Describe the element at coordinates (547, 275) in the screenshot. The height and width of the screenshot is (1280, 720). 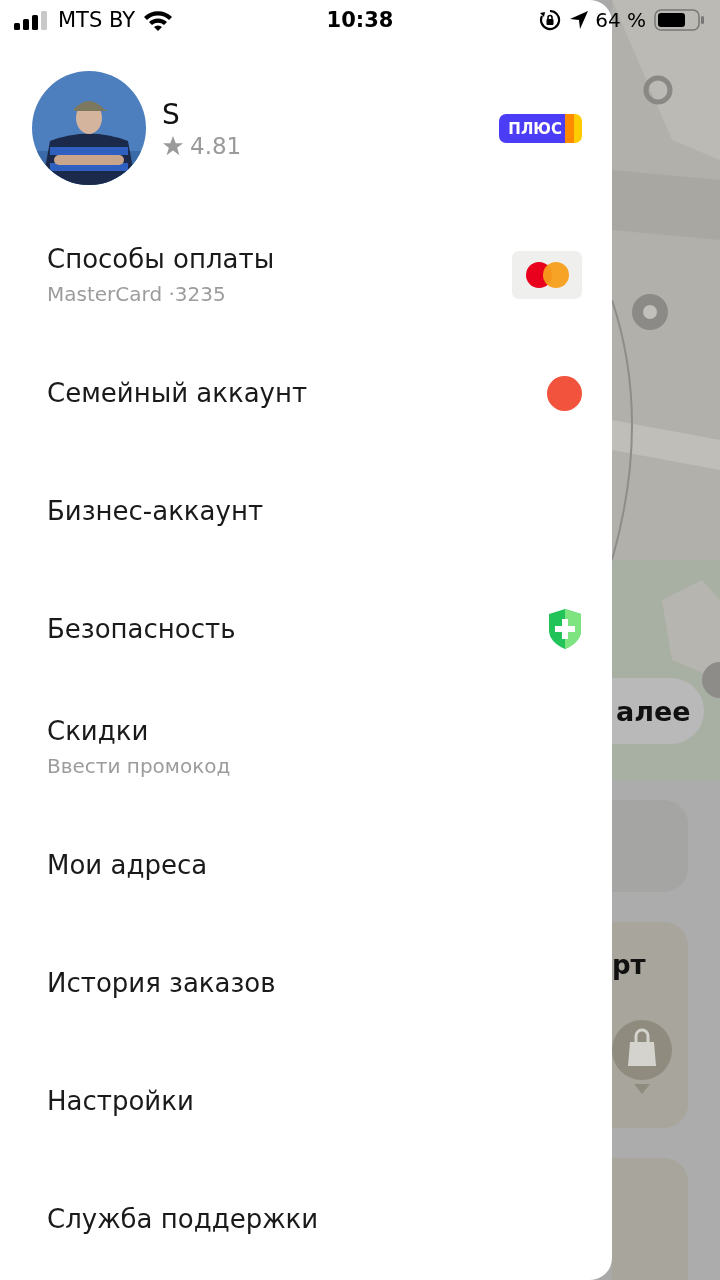
I see `mastercard-icon` at that location.